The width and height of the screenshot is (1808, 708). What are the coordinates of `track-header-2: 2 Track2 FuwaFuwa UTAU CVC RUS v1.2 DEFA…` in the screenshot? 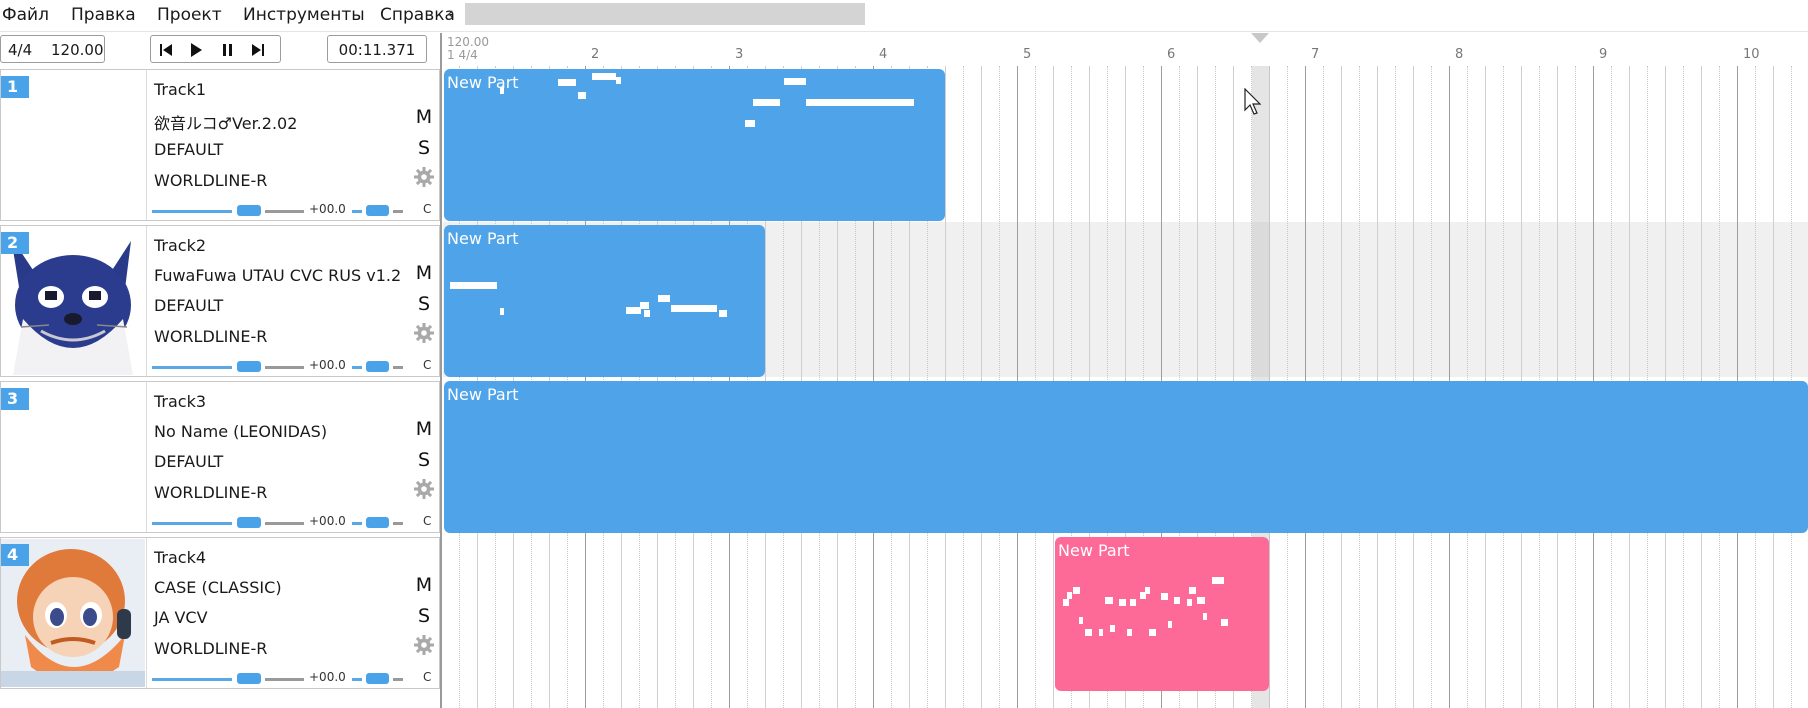 It's located at (220, 301).